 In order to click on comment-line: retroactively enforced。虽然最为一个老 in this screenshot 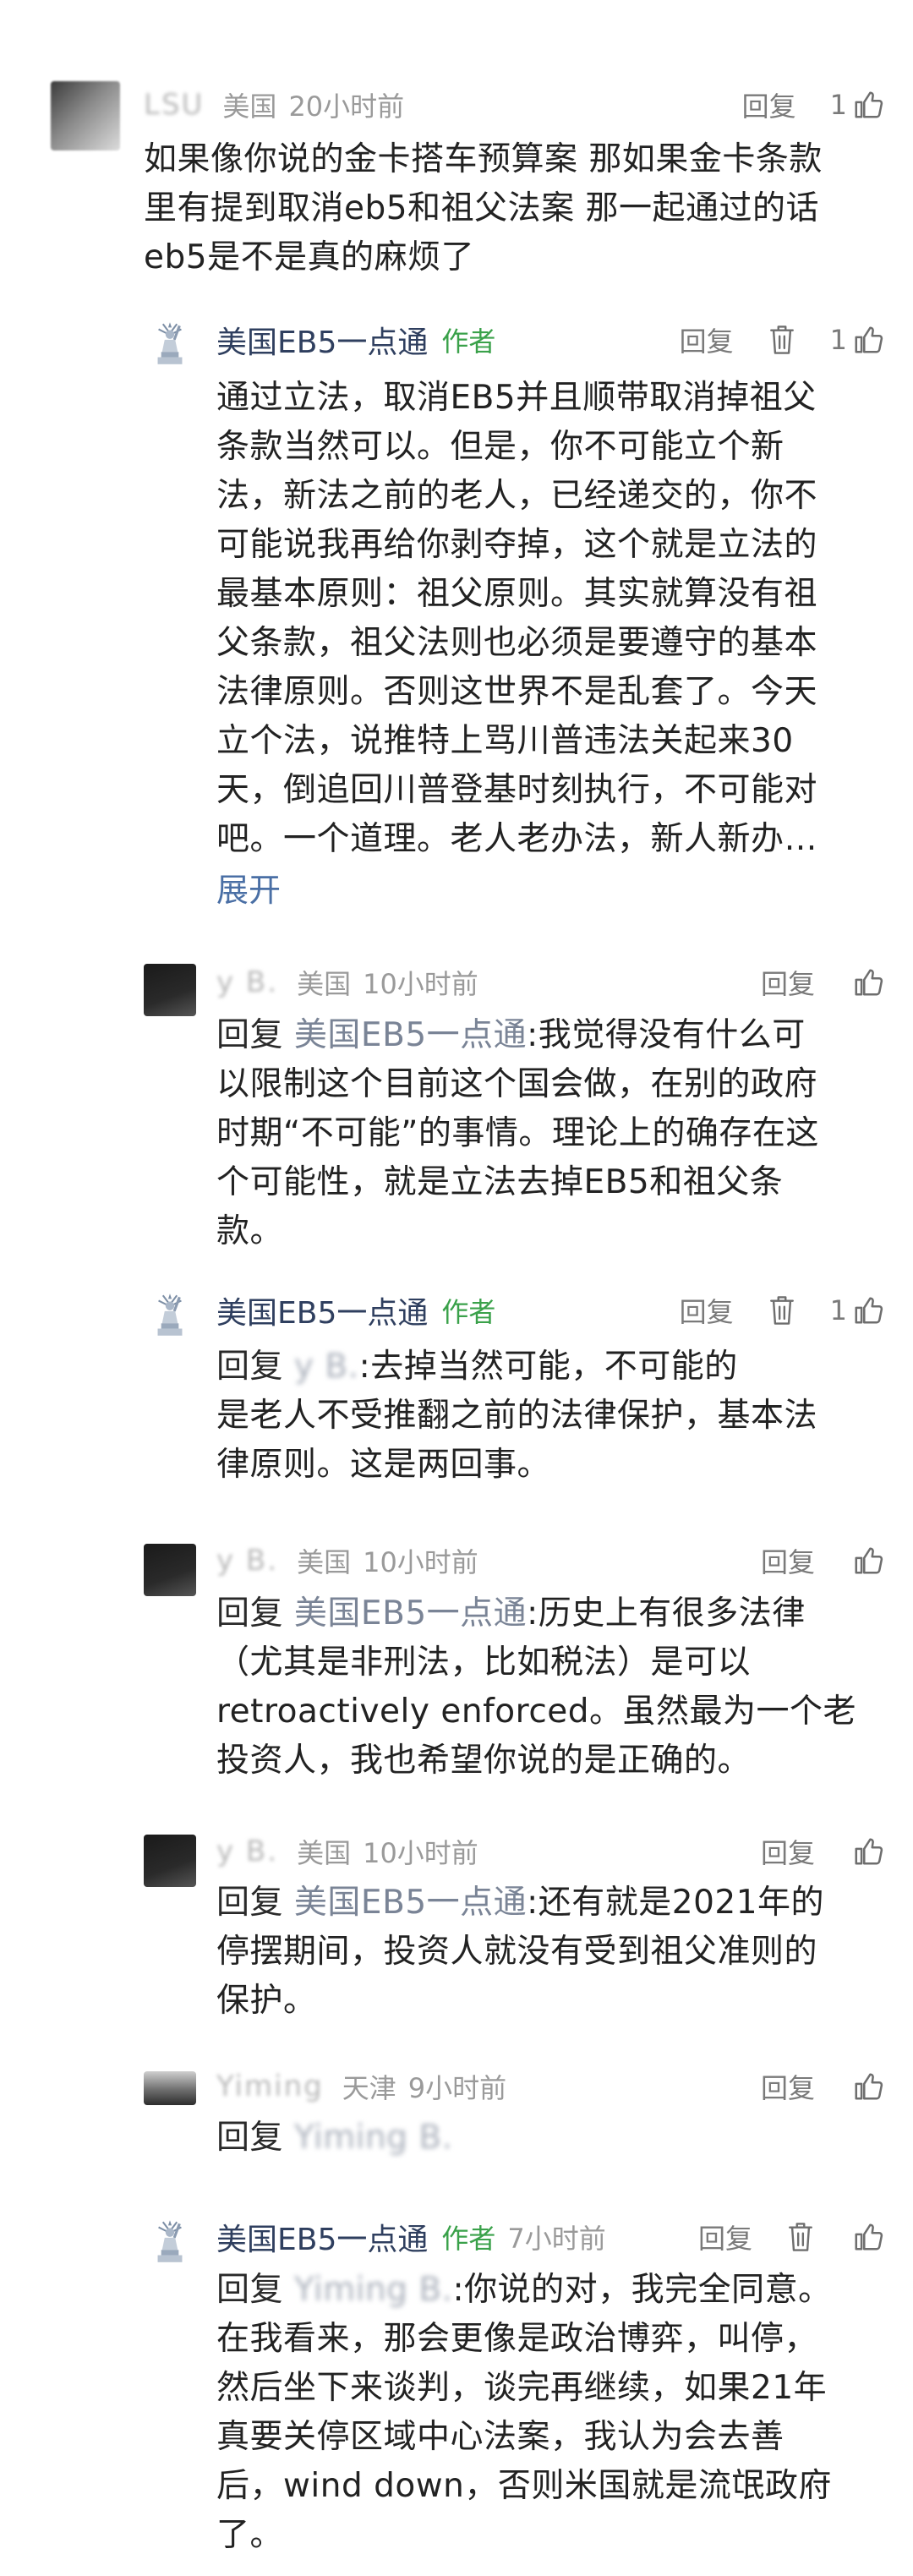, I will do `click(536, 1712)`.